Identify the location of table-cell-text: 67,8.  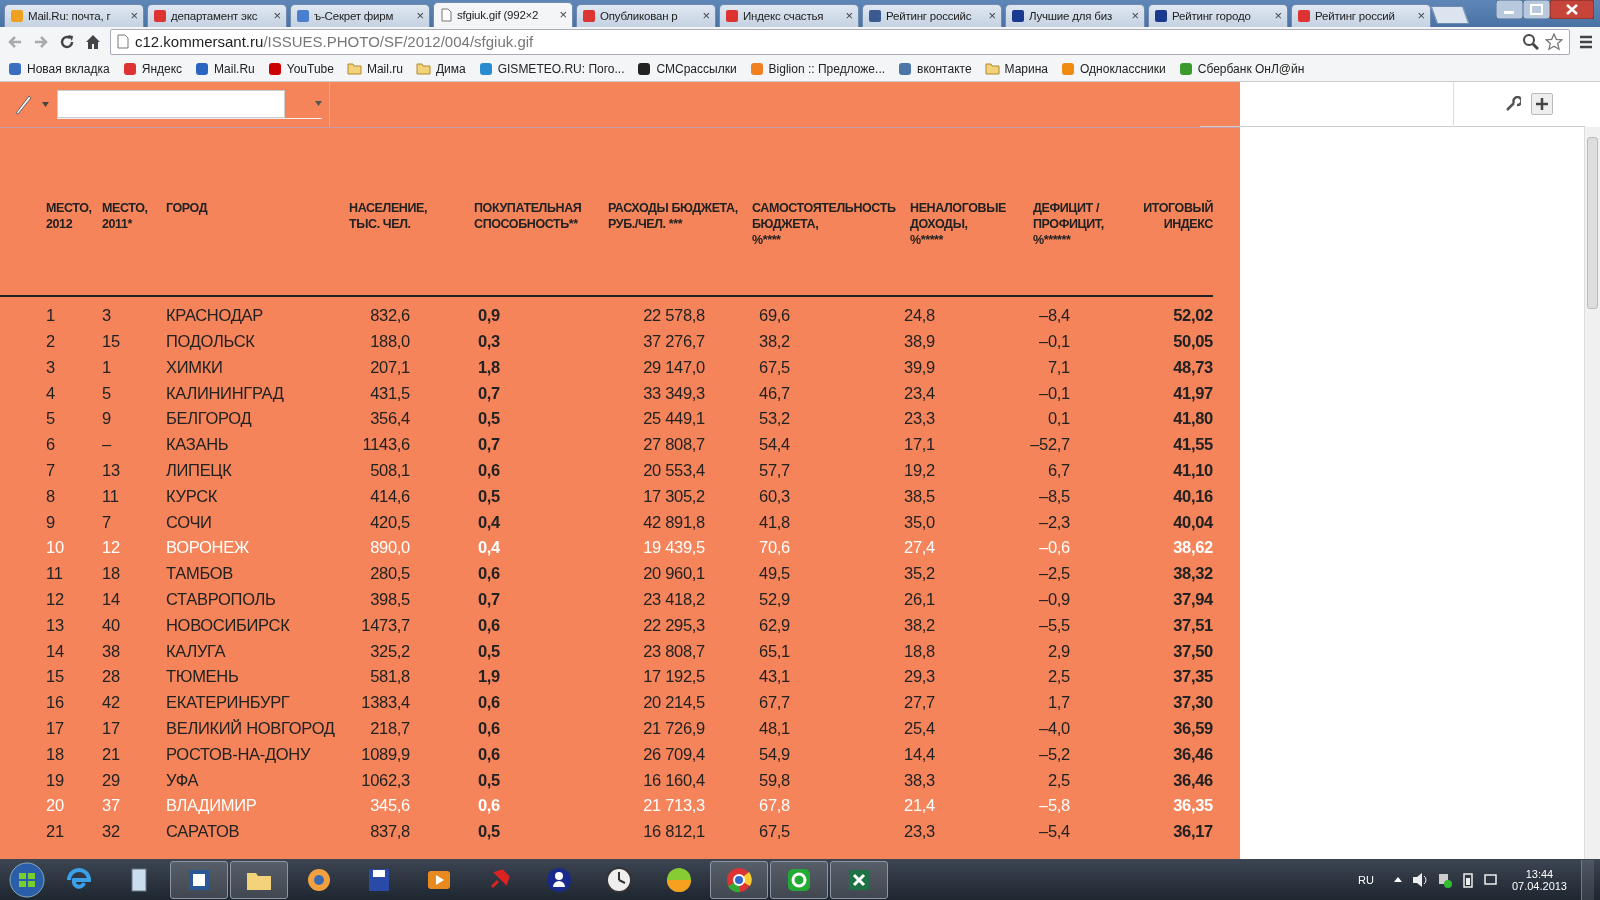
(774, 806).